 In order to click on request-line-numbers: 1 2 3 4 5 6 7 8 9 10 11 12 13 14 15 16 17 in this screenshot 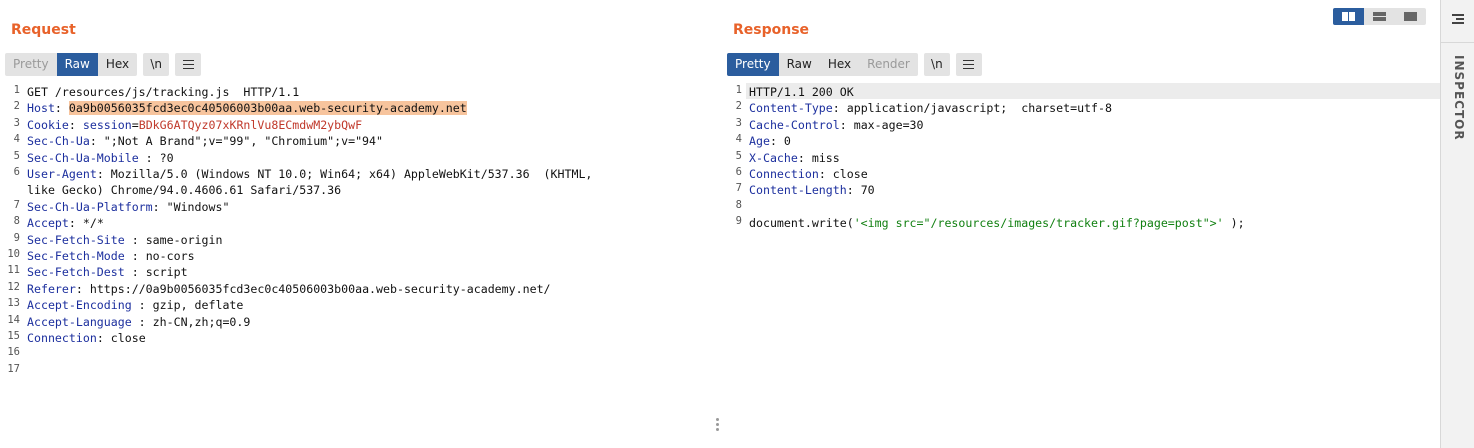, I will do `click(12, 265)`.